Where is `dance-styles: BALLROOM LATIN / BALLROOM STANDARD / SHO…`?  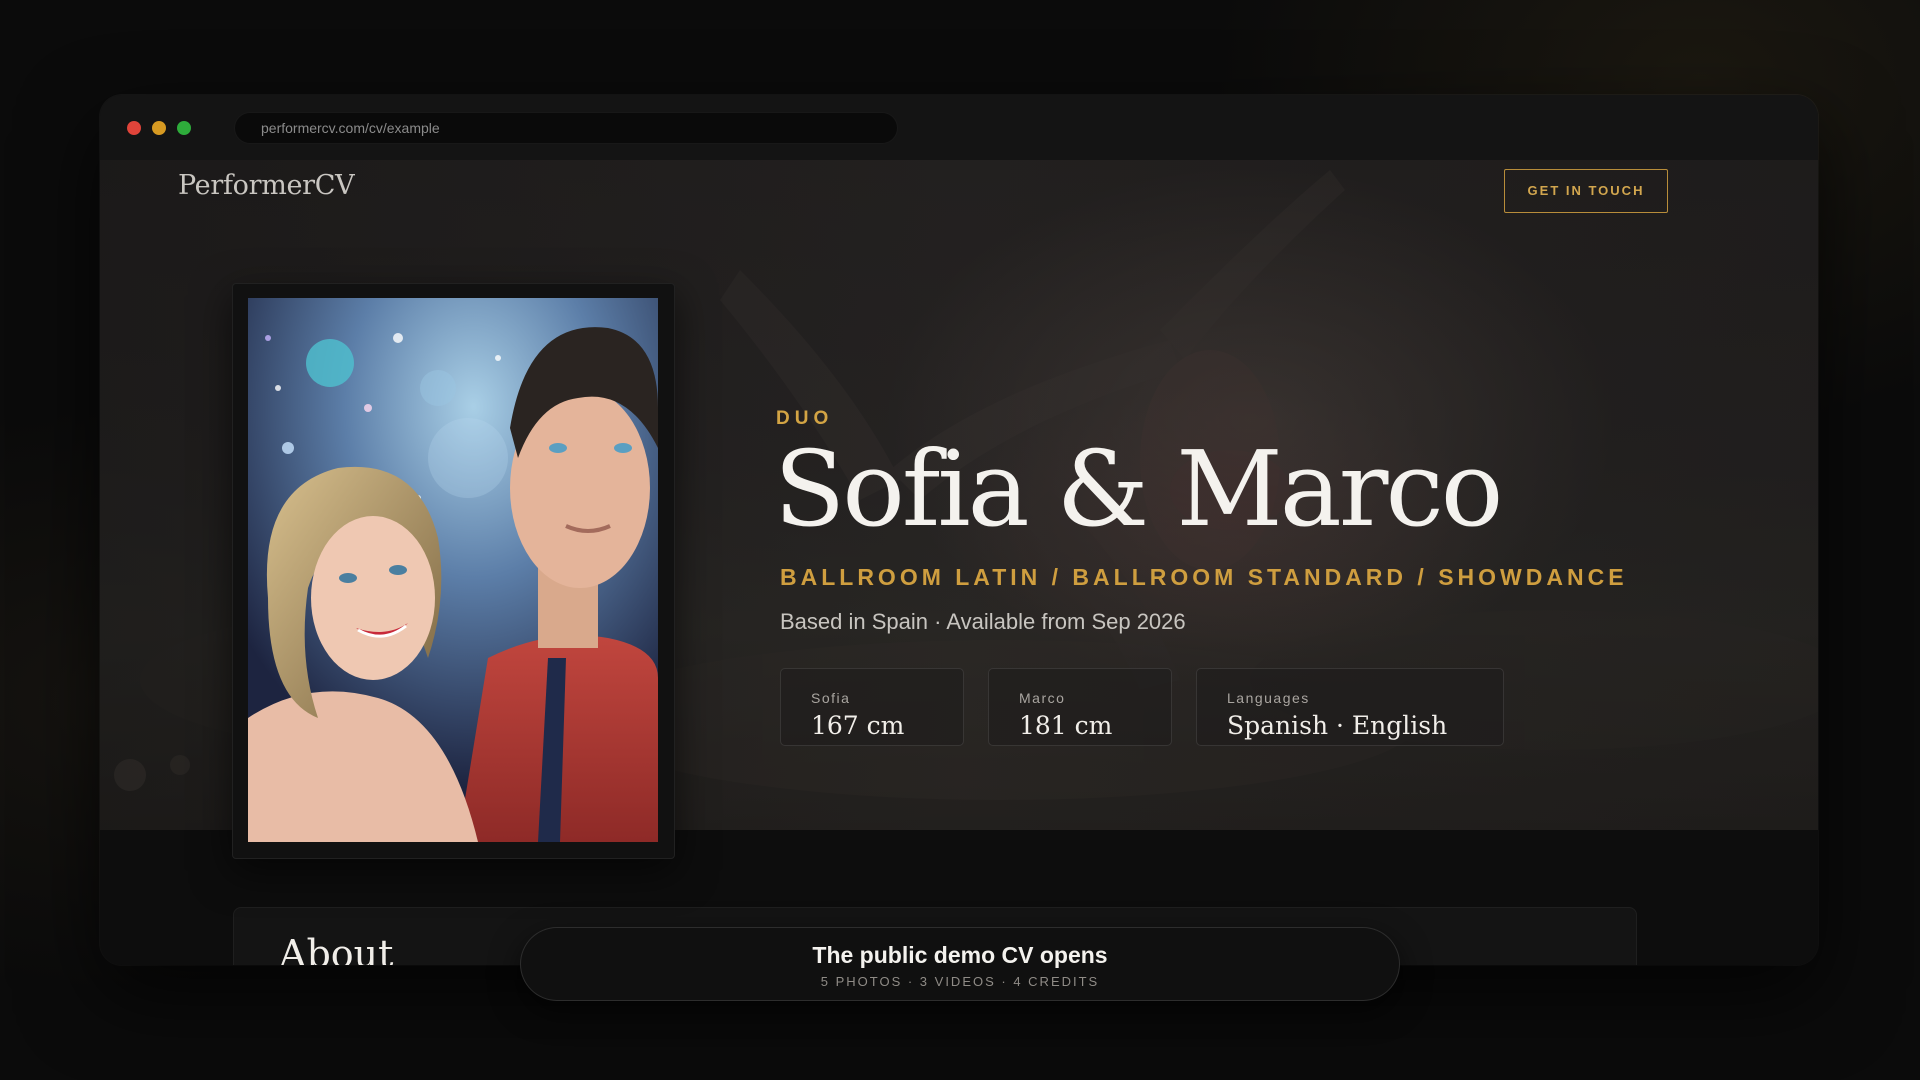
dance-styles: BALLROOM LATIN / BALLROOM STANDARD / SHO… is located at coordinates (1204, 577).